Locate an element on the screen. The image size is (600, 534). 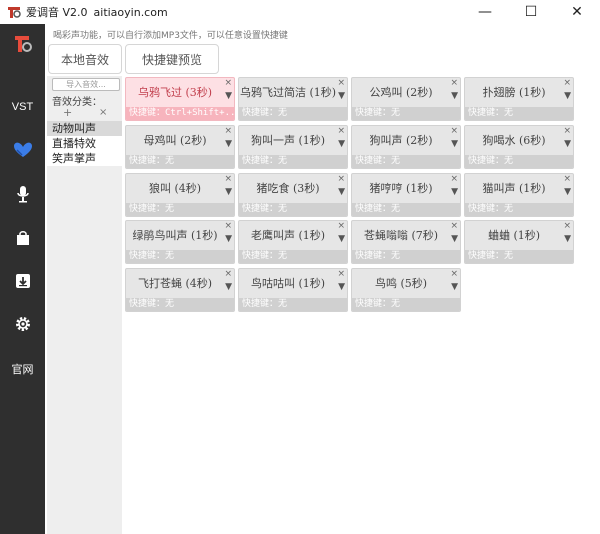
sound-card: 鸟咕咕叫 (1秒) × ▼ 快捷键：无 is located at coordinates (293, 290).